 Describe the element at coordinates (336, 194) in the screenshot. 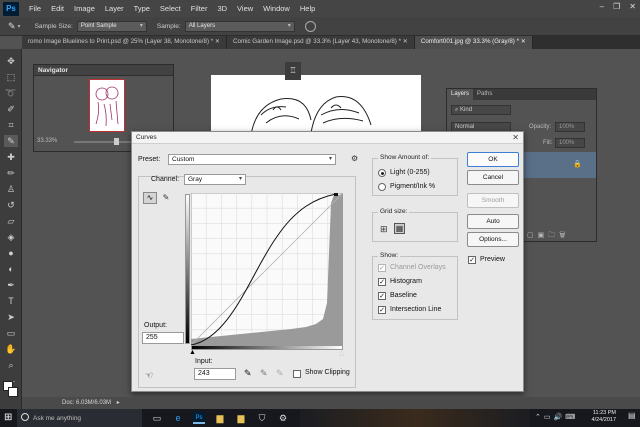

I see `curve-control-point` at that location.